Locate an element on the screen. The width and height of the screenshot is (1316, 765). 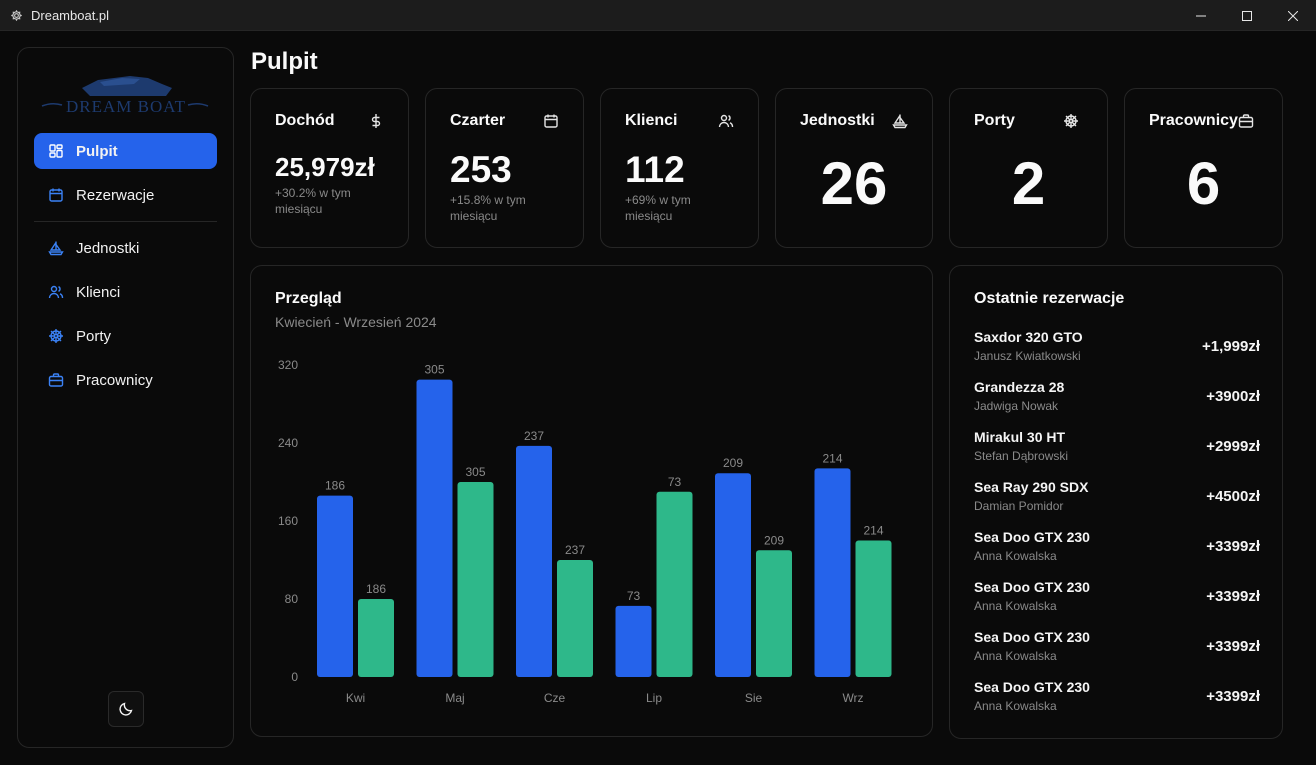
stat-card-czarter: Czarter 253 +15.8% w tym miesiącu is located at coordinates (504, 168).